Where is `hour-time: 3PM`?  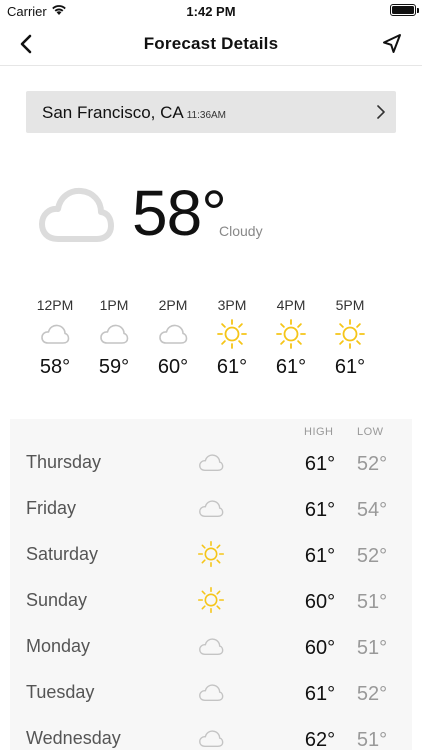 hour-time: 3PM is located at coordinates (232, 305).